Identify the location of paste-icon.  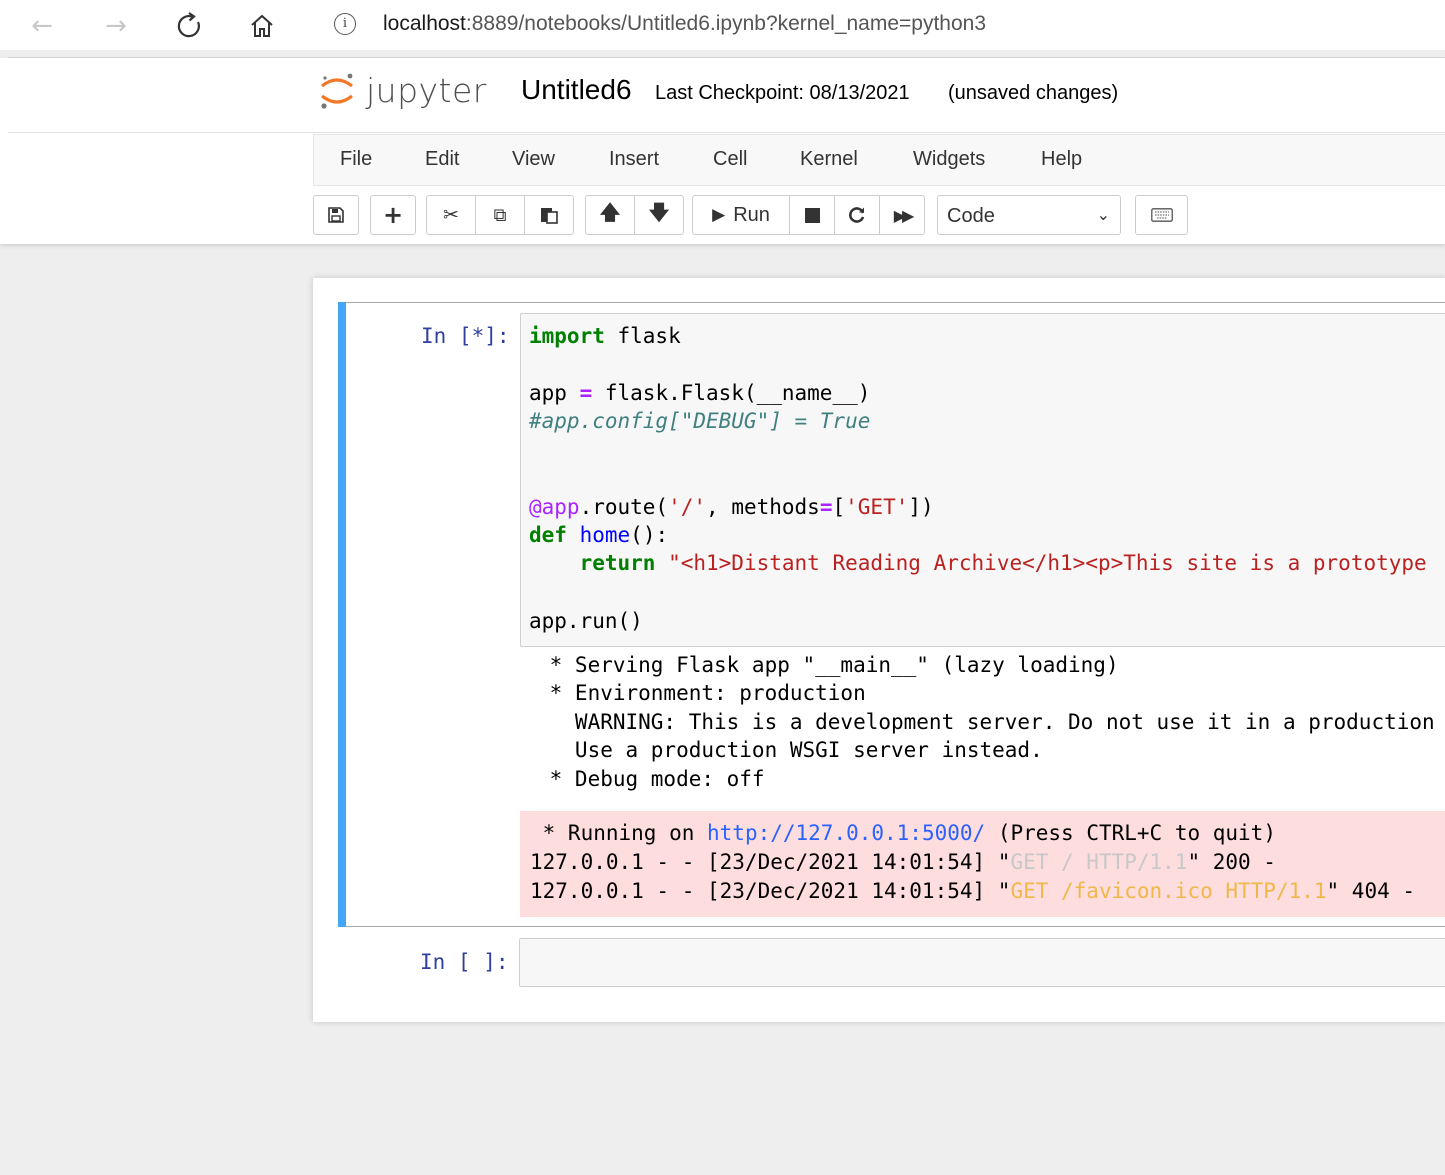
(549, 216).